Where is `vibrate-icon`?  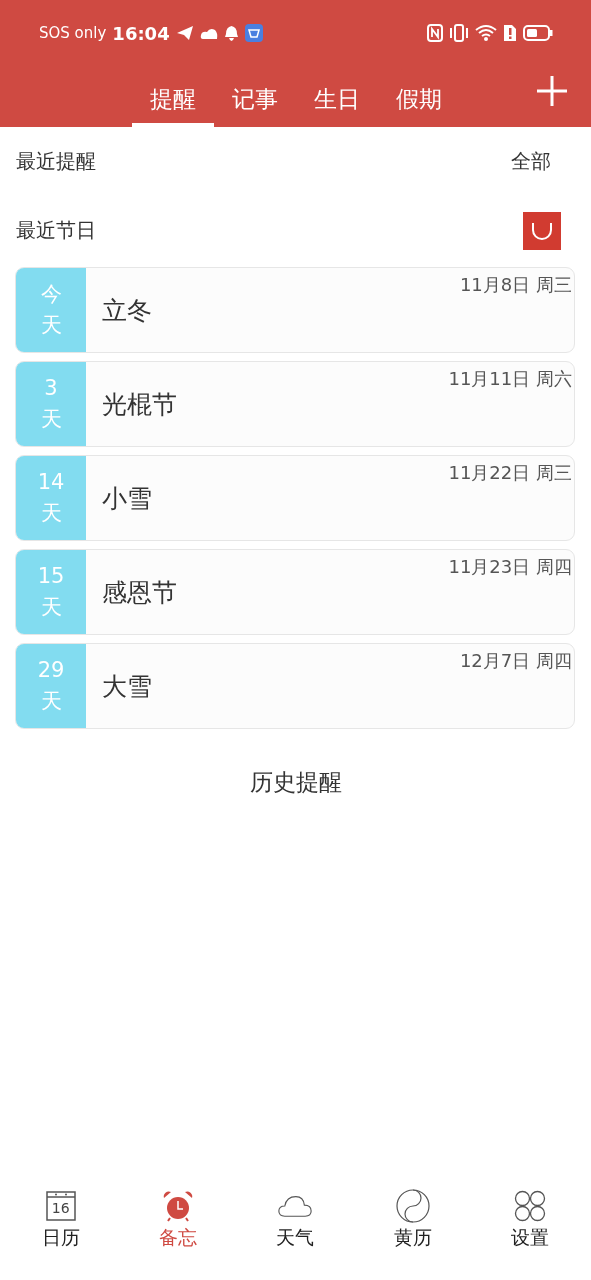
vibrate-icon is located at coordinates (459, 33).